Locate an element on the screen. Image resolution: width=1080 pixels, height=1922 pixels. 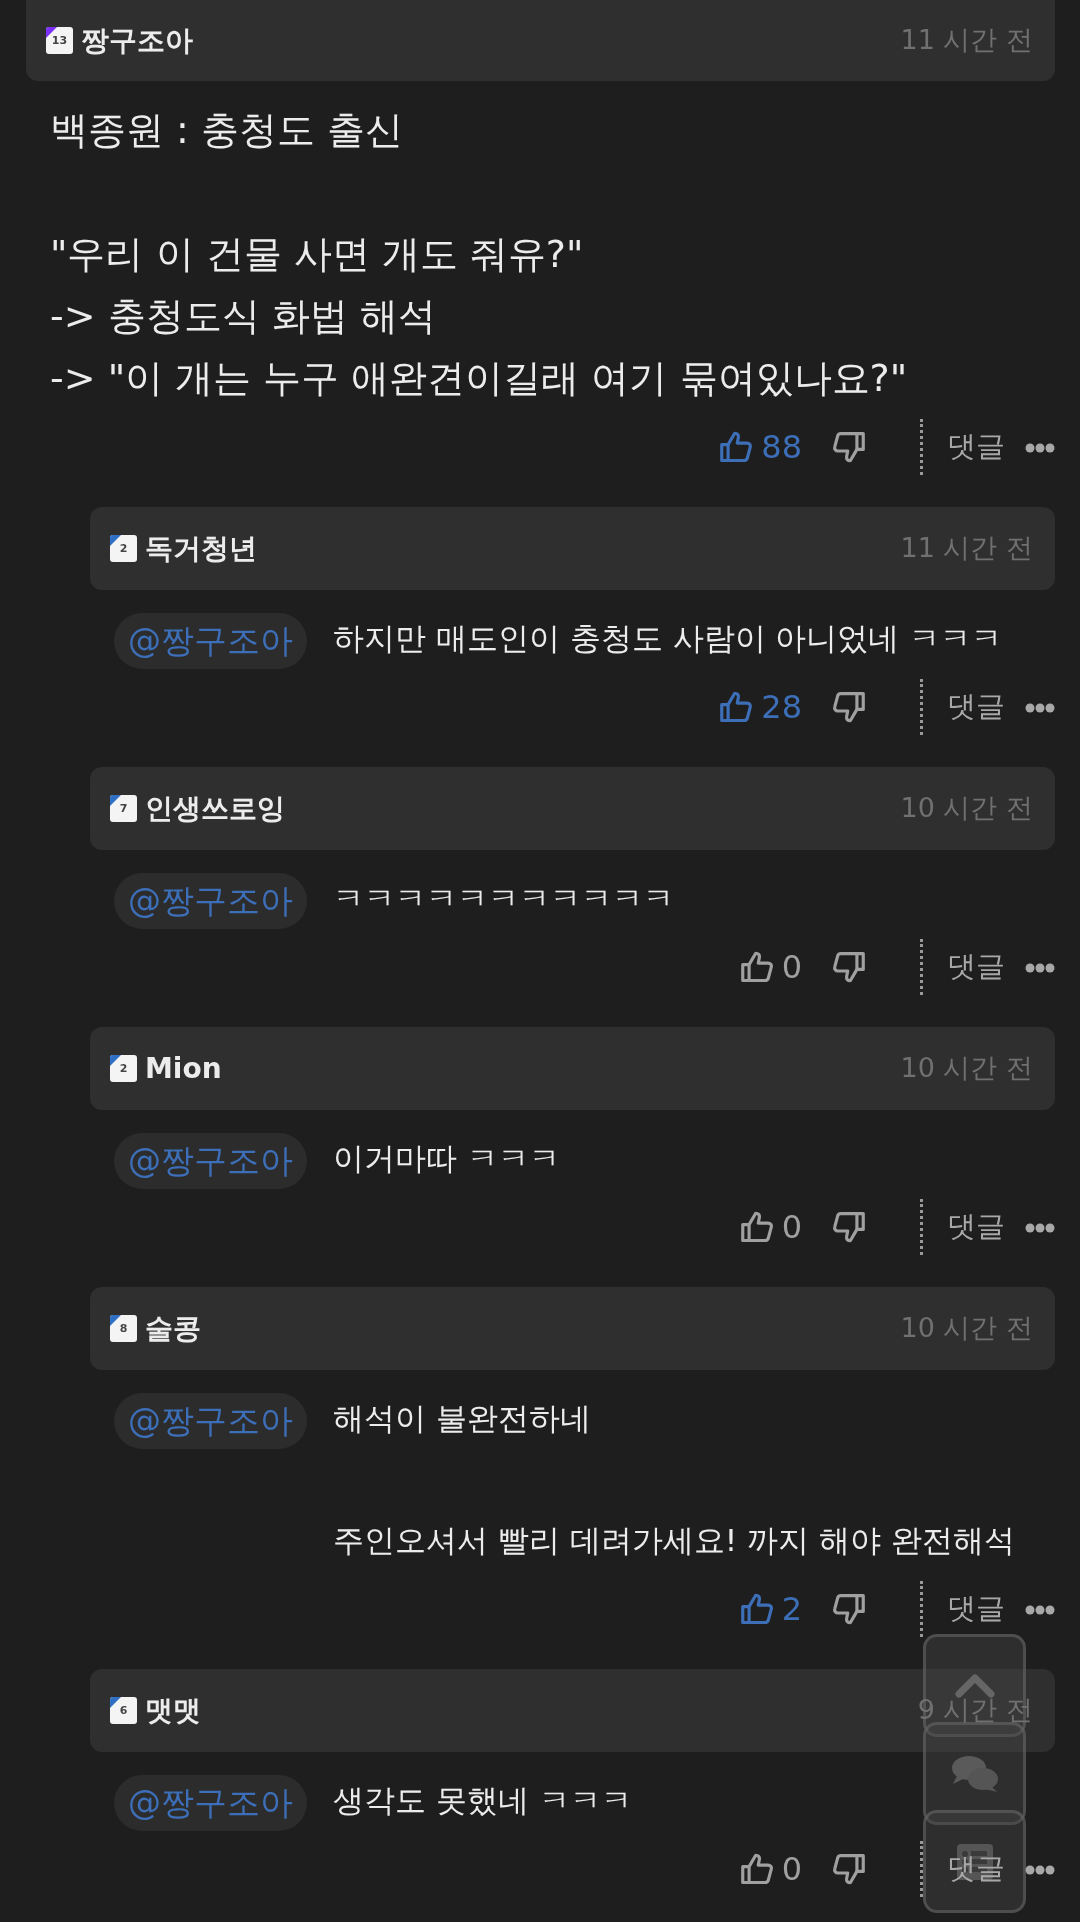
level-badge: 6 is located at coordinates (123, 1710).